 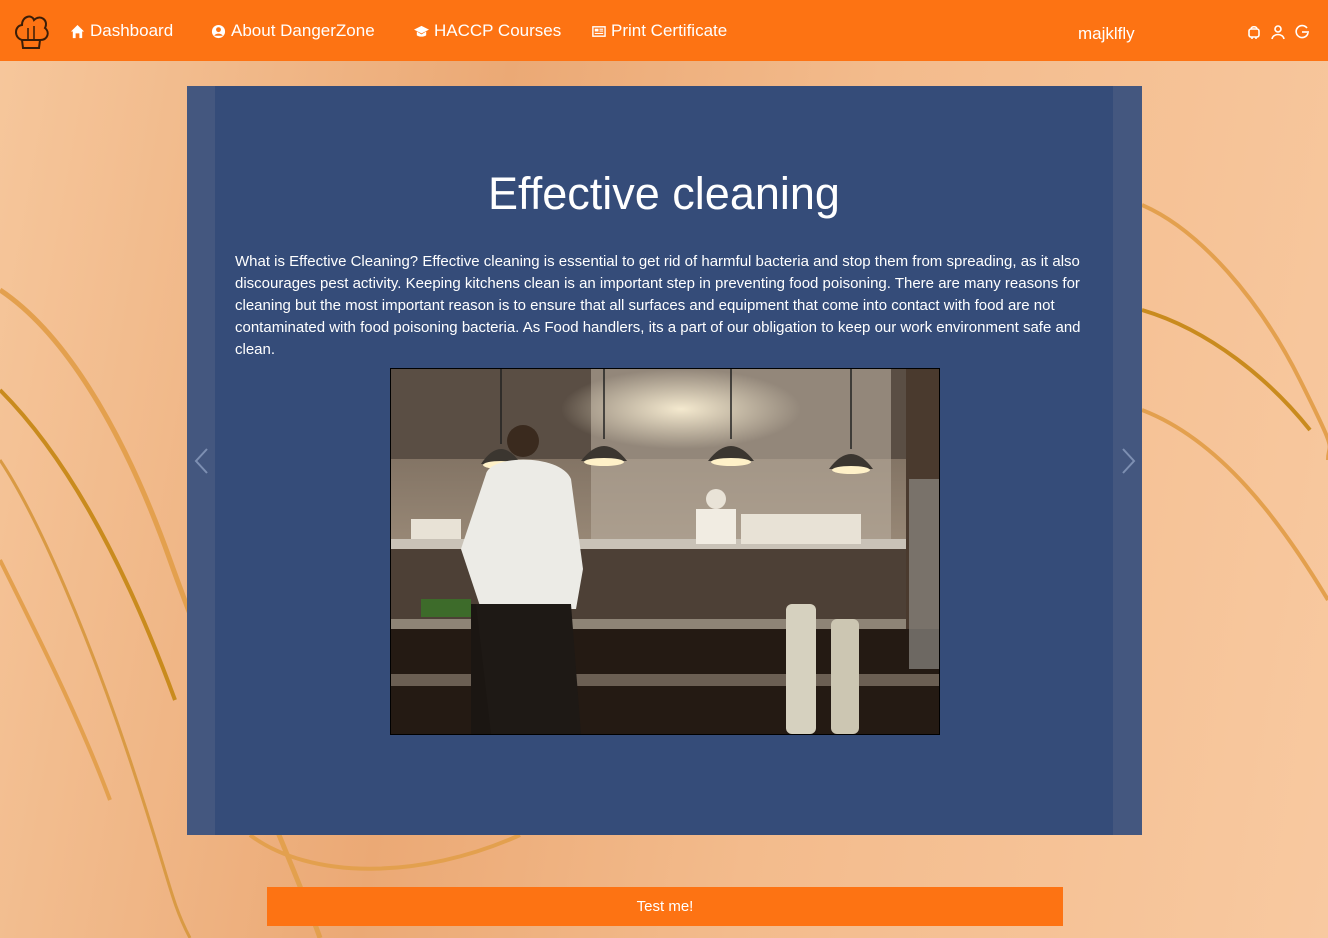 What do you see at coordinates (421, 31) in the screenshot?
I see `graduation-cap-icon` at bounding box center [421, 31].